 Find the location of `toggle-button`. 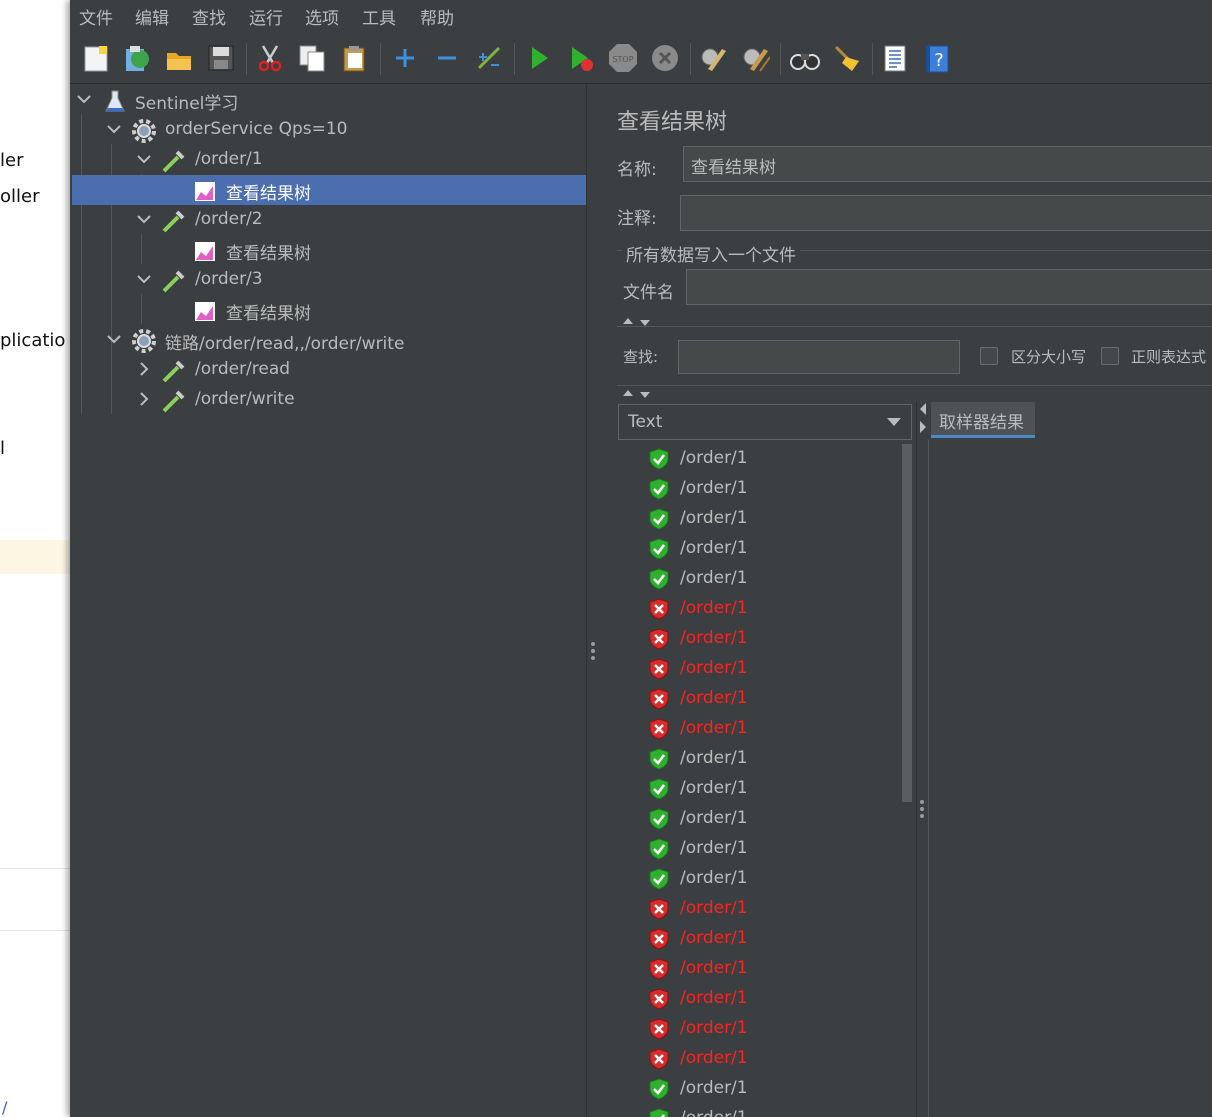

toggle-button is located at coordinates (489, 58).